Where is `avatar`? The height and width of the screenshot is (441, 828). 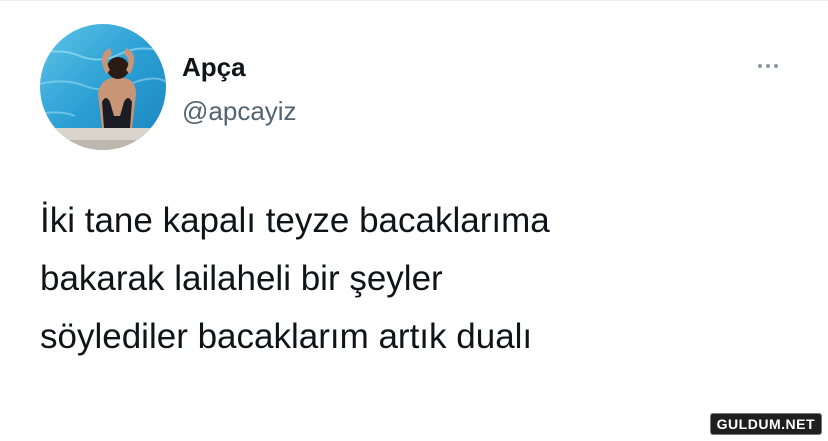 avatar is located at coordinates (103, 87).